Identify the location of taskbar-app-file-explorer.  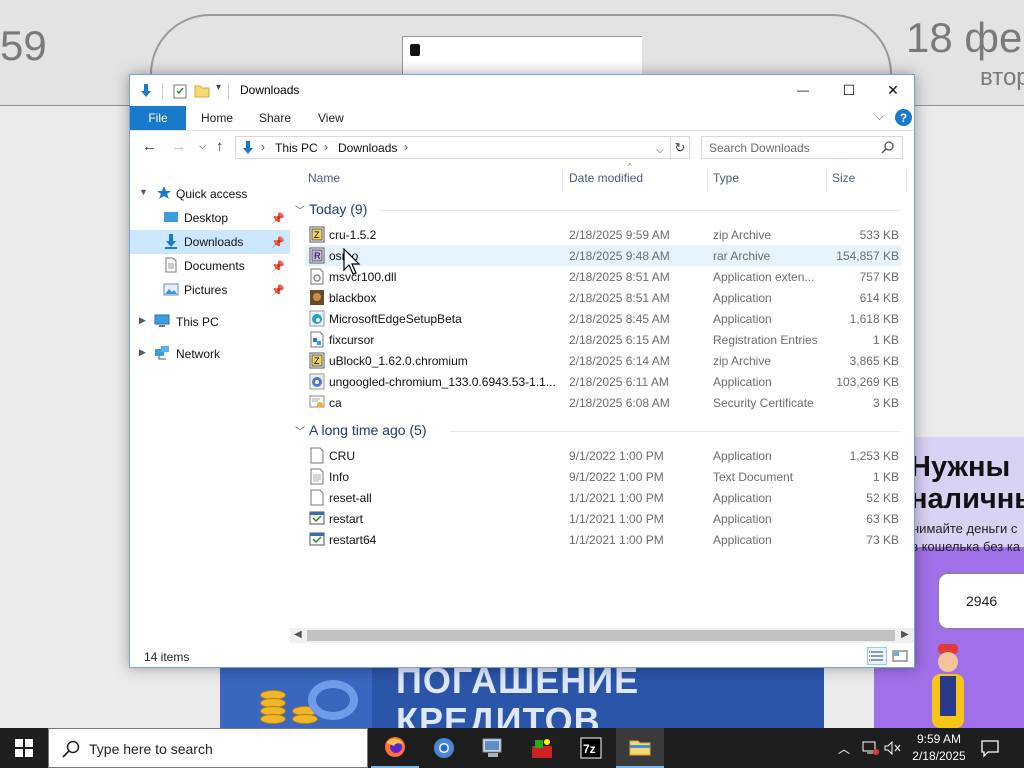
(640, 748).